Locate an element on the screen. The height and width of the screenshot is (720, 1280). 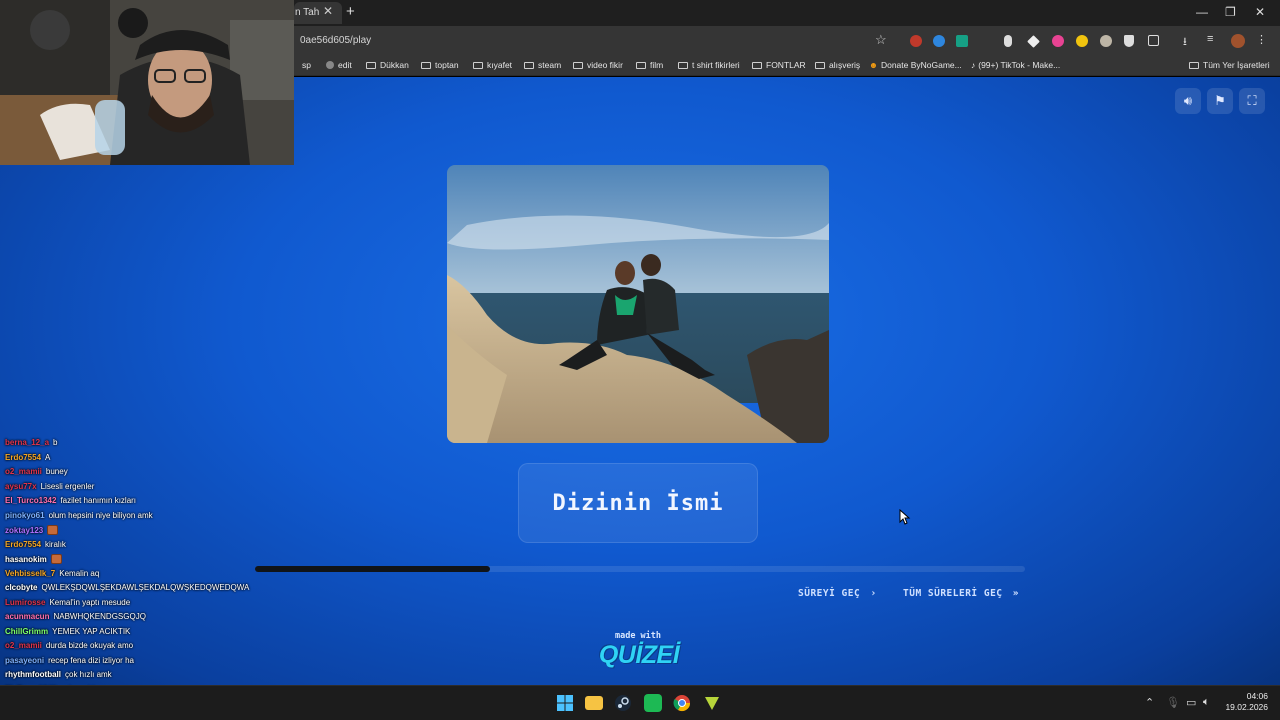
clock-time: 04:06 is located at coordinates (1257, 696).